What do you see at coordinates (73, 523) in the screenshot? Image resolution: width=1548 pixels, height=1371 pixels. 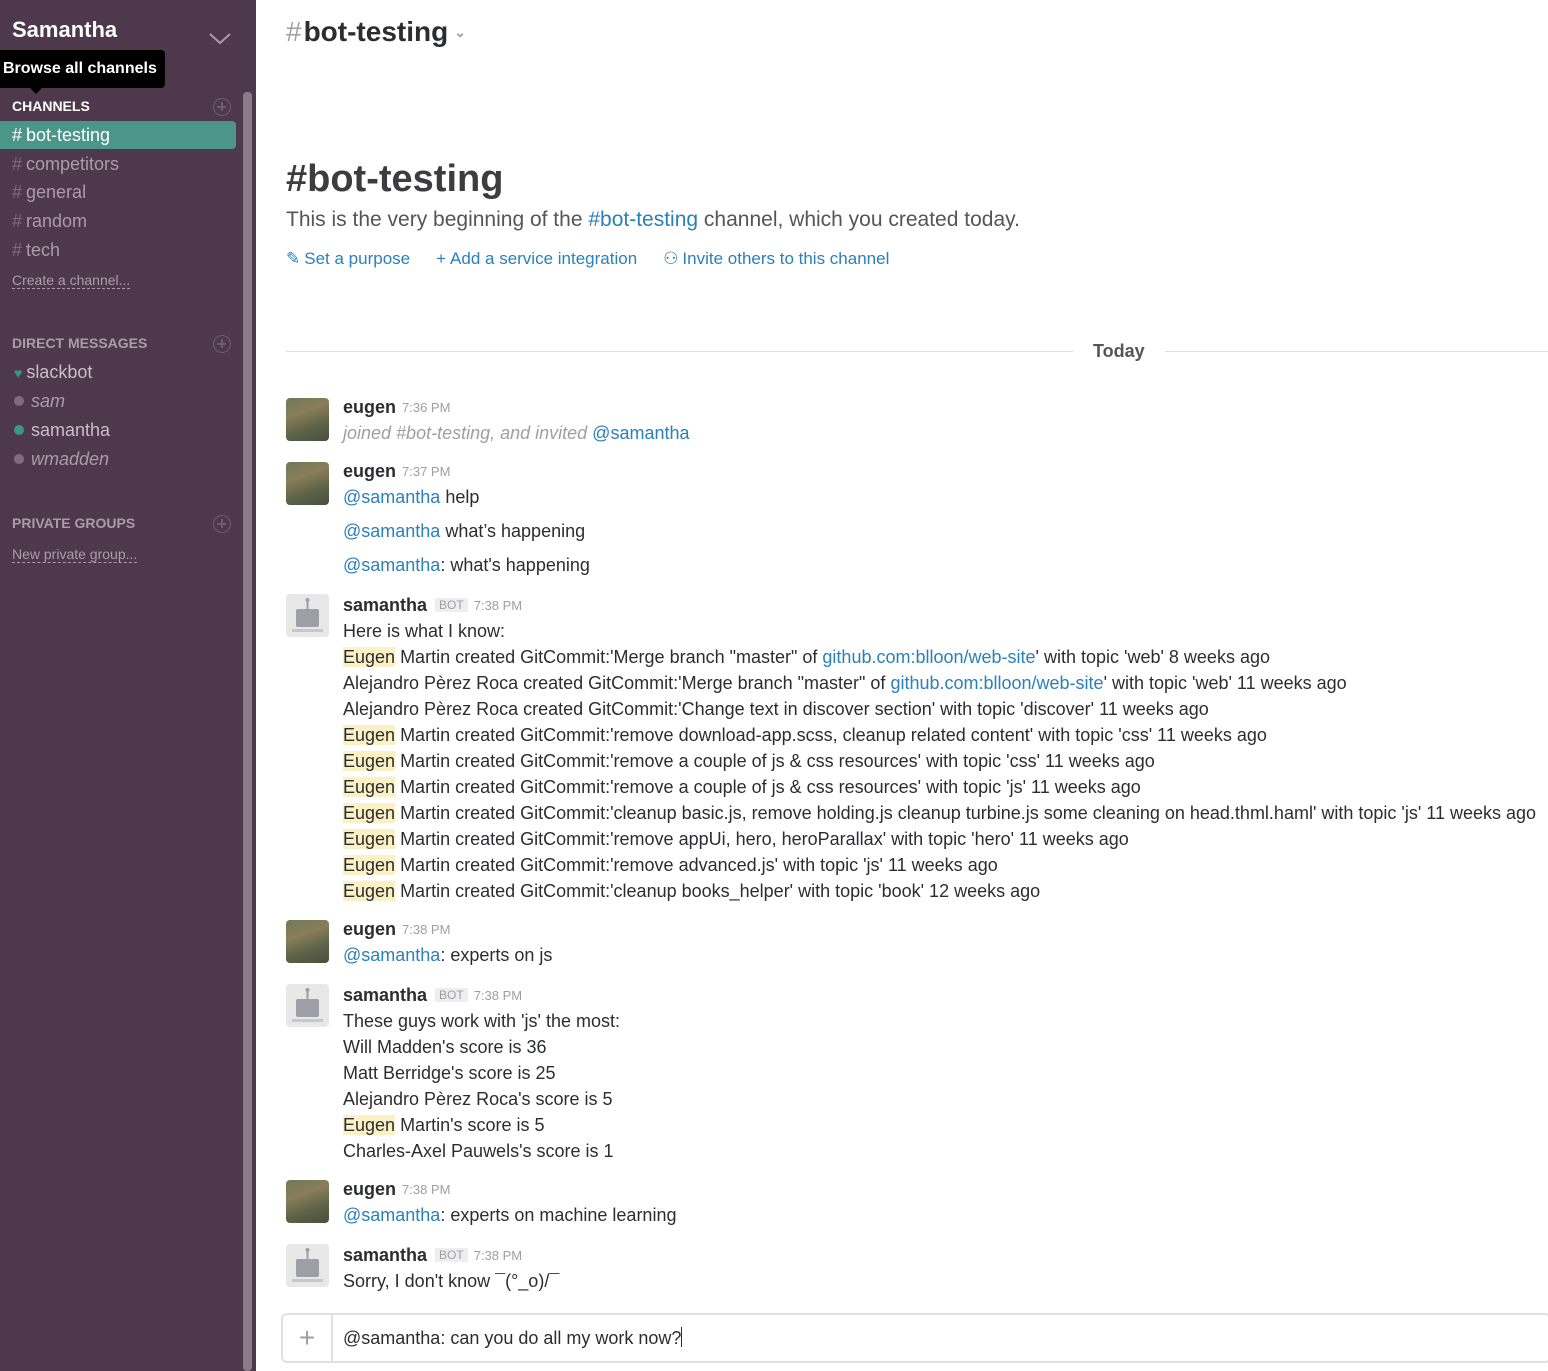 I see `groups-heading: PRIVATE GROUPS` at bounding box center [73, 523].